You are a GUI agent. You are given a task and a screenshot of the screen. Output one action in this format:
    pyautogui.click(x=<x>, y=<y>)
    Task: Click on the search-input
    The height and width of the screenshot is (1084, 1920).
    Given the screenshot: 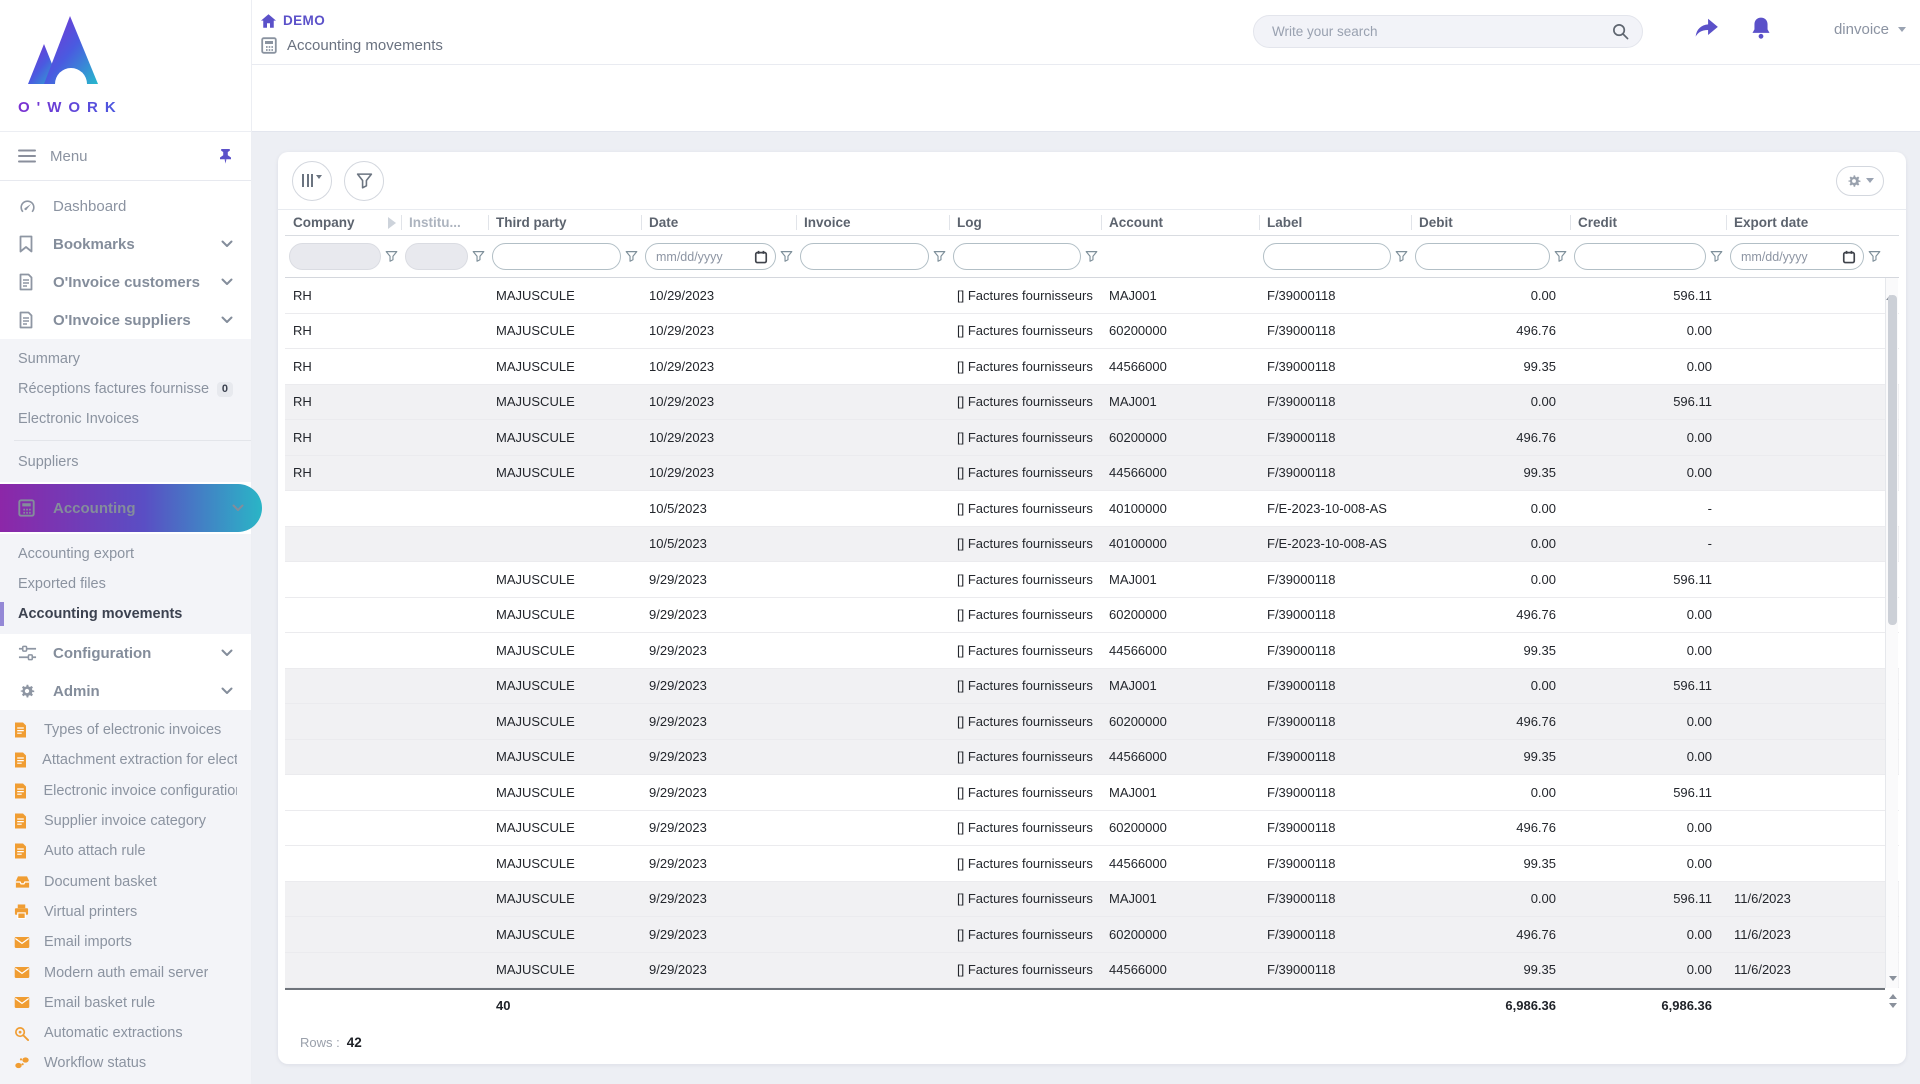 What is the action you would take?
    pyautogui.click(x=1442, y=31)
    